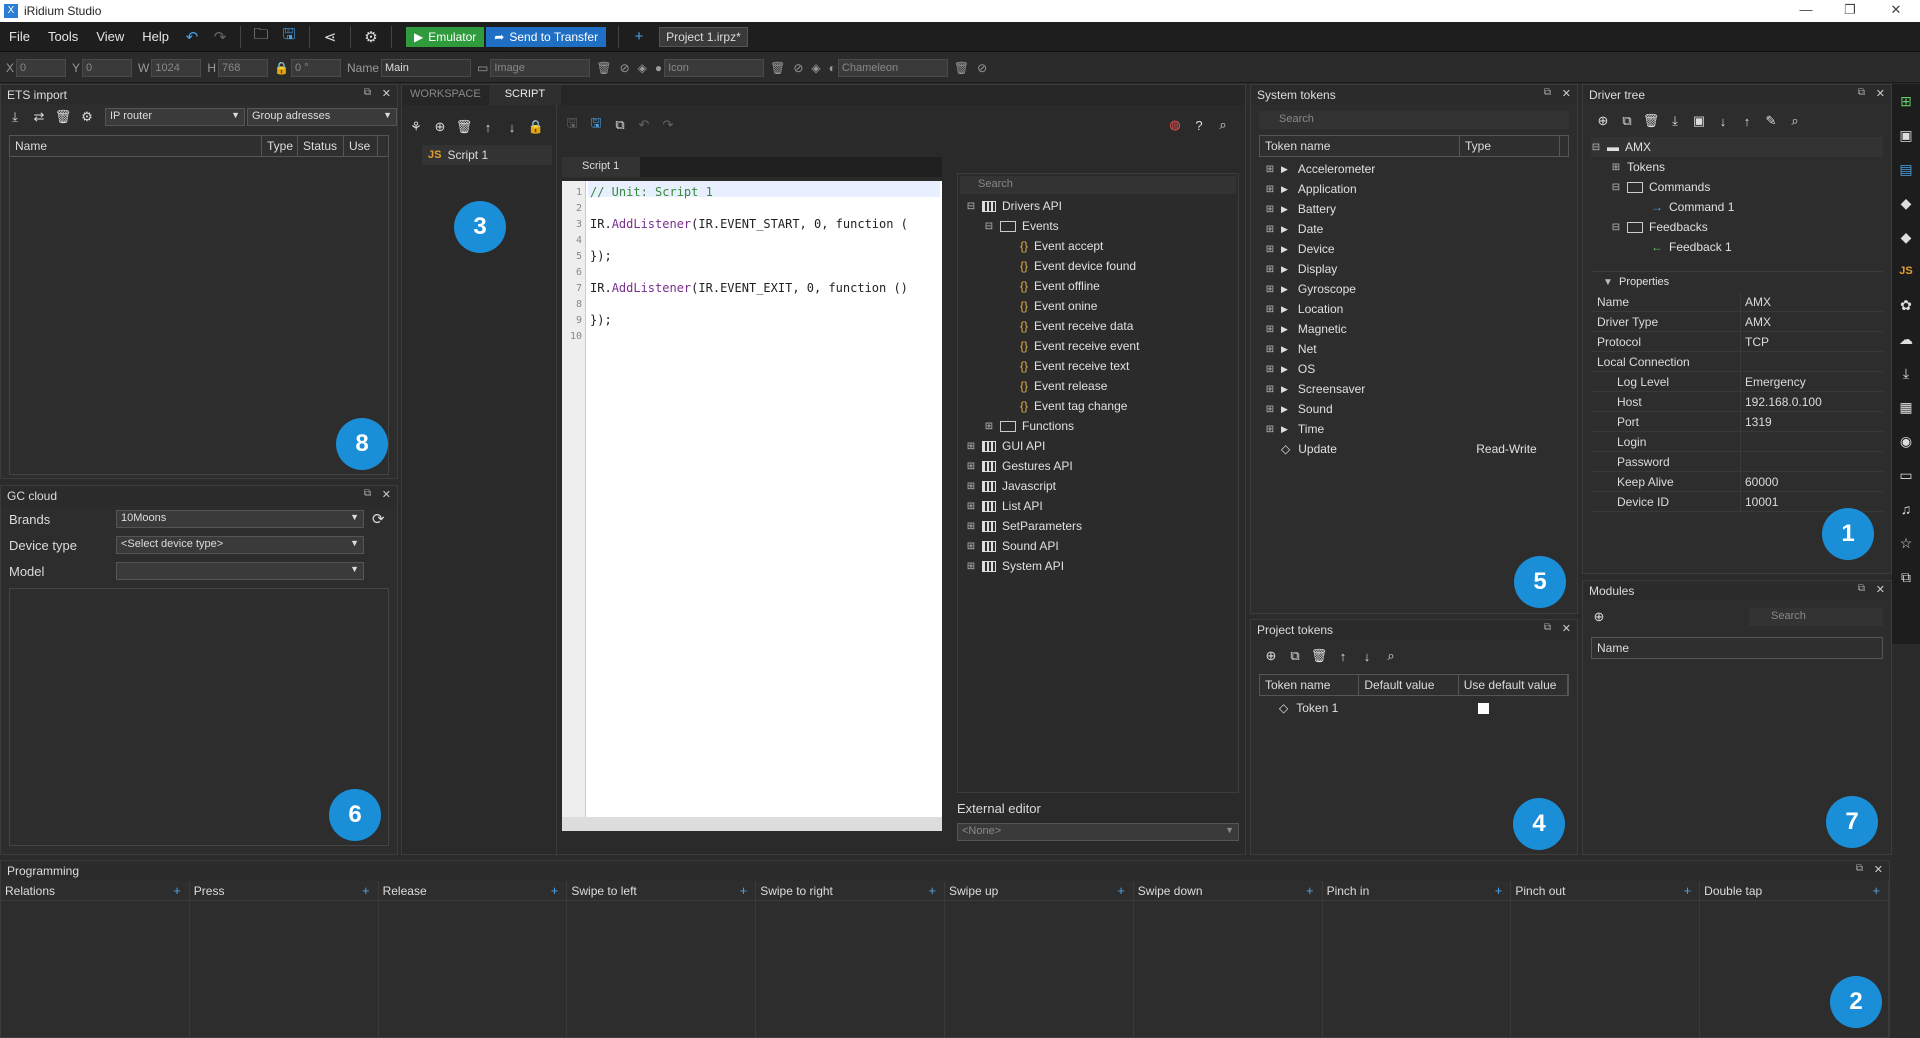 This screenshot has width=1920, height=1038. What do you see at coordinates (1906, 373) in the screenshot?
I see `download-icon: ⤓` at bounding box center [1906, 373].